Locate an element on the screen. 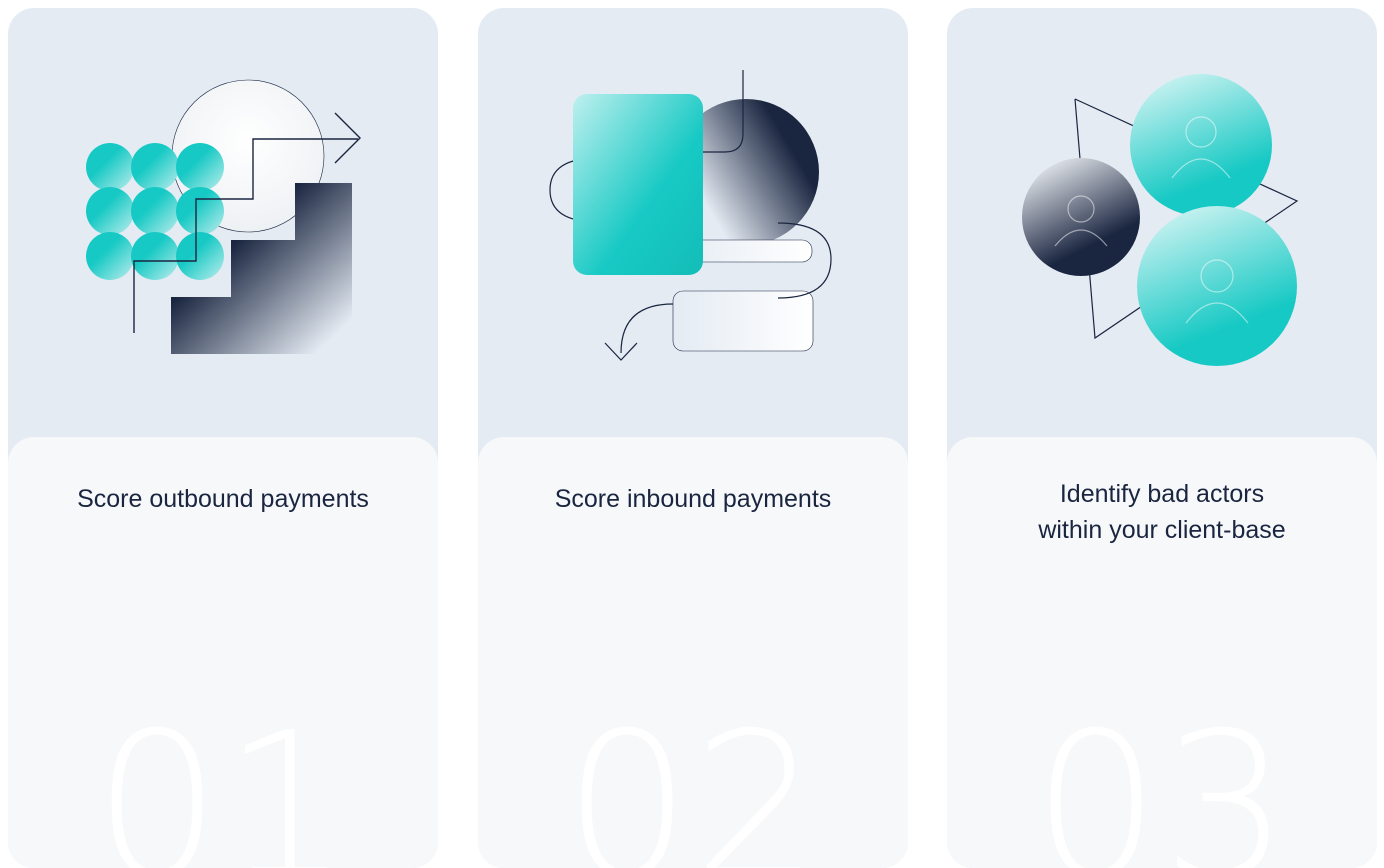 This screenshot has height=868, width=1384. card-title: Score inbound payments is located at coordinates (693, 499).